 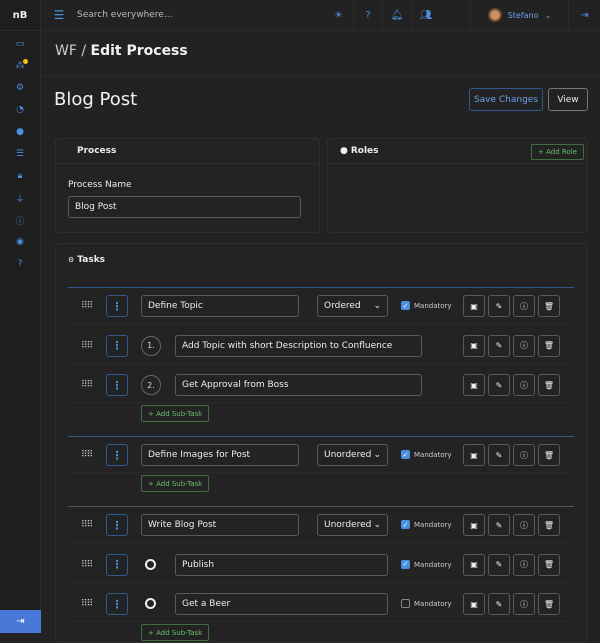 What do you see at coordinates (66, 51) in the screenshot?
I see `breadcrumb-root: WF` at bounding box center [66, 51].